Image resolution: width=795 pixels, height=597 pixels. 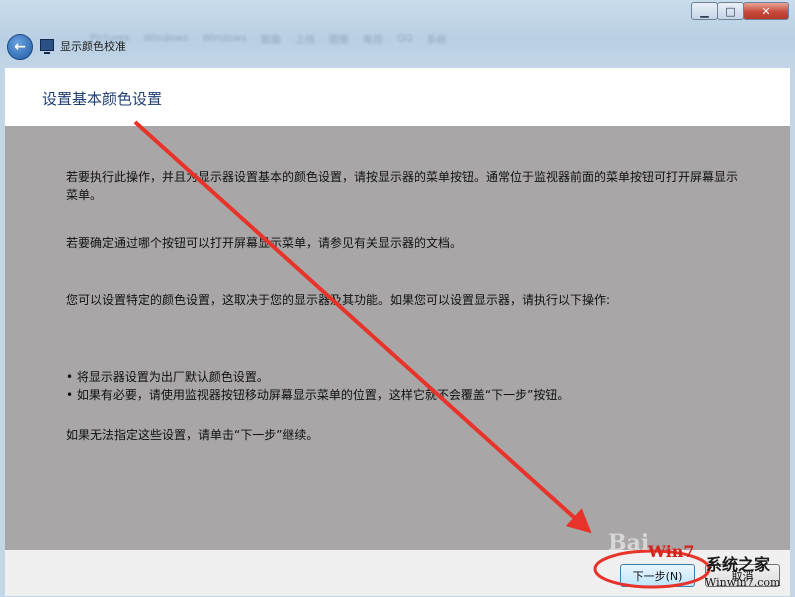 I want to click on win7-logo: Win7, so click(x=671, y=551).